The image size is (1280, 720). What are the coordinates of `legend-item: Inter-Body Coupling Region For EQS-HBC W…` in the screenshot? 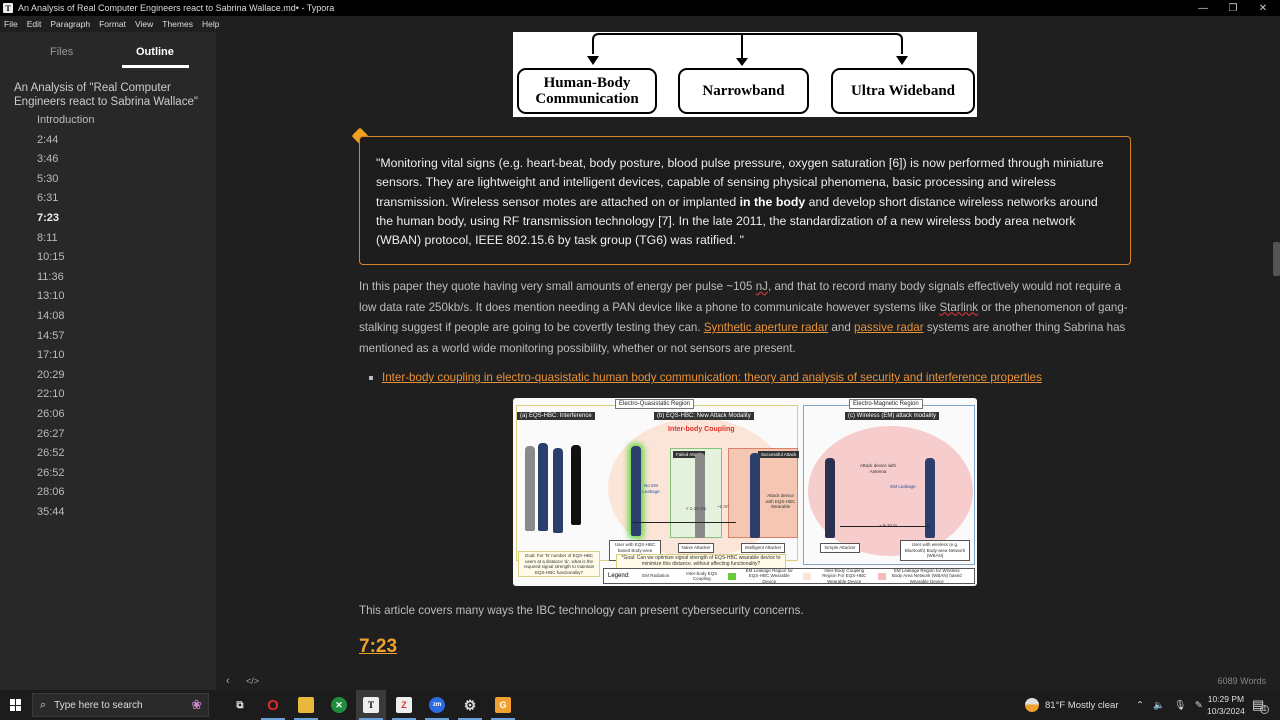 It's located at (844, 575).